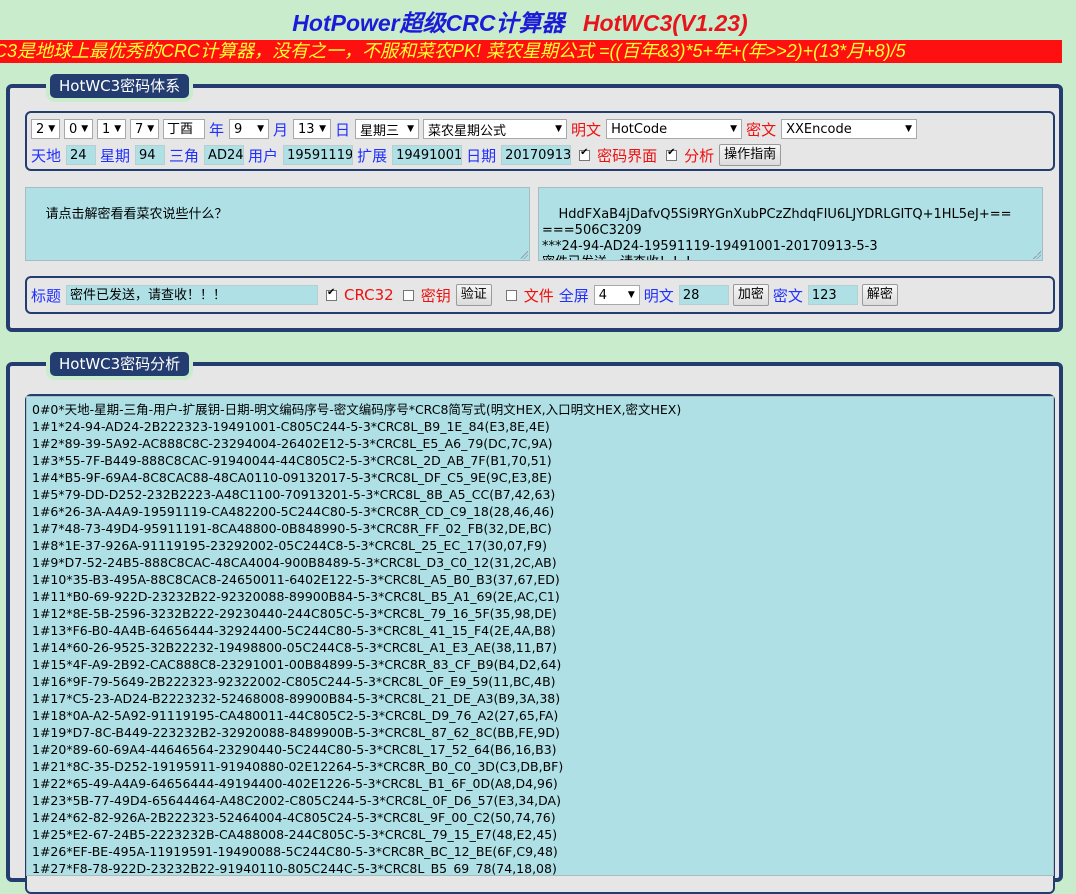 The width and height of the screenshot is (1076, 894). Describe the element at coordinates (674, 129) in the screenshot. I see `plain-encoding-select: HotCode ▼` at that location.